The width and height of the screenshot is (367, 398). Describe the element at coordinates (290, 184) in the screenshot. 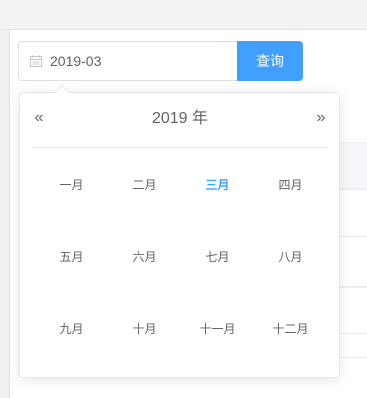

I see `month-cell-4: 四月` at that location.